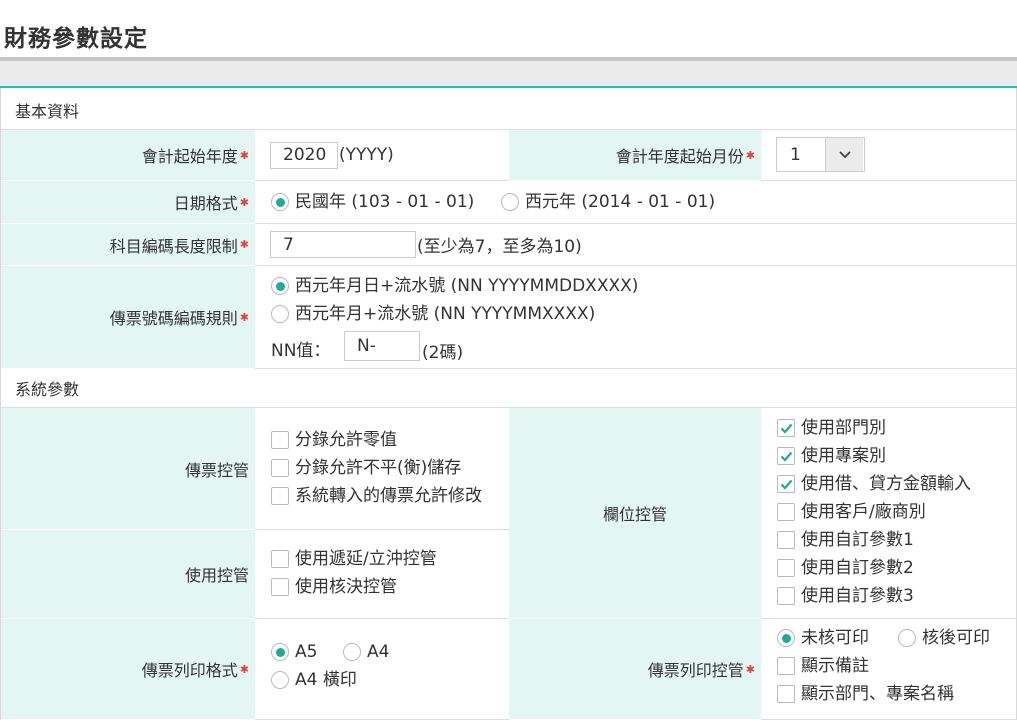  Describe the element at coordinates (795, 154) in the screenshot. I see `fiscal-start-month-value: 1` at that location.